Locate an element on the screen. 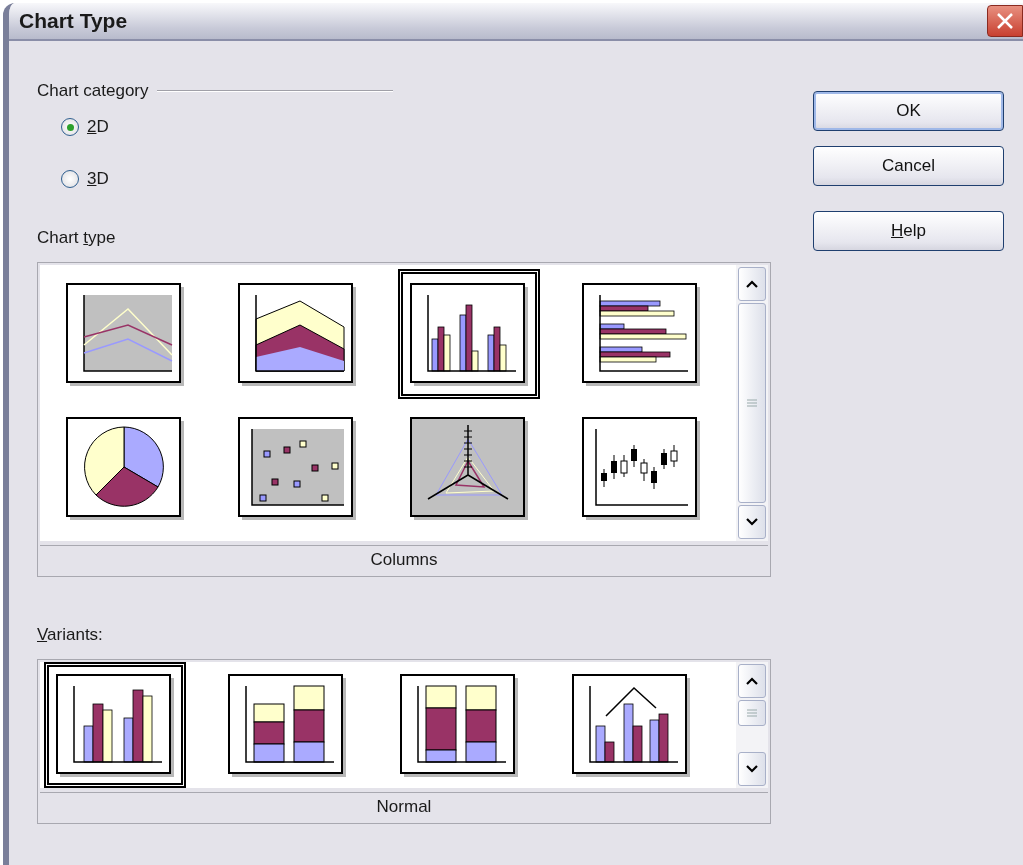 The image size is (1023, 865). group-label: Chart category is located at coordinates (93, 91).